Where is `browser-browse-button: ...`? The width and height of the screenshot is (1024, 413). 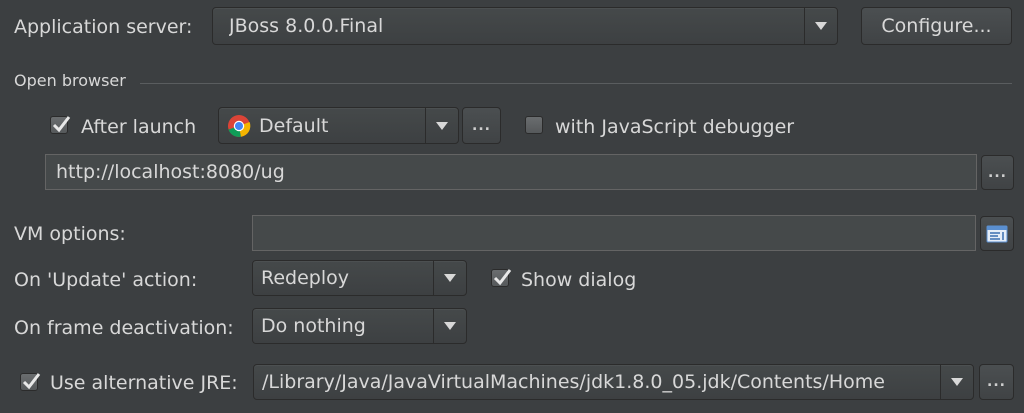 browser-browse-button: ... is located at coordinates (481, 125).